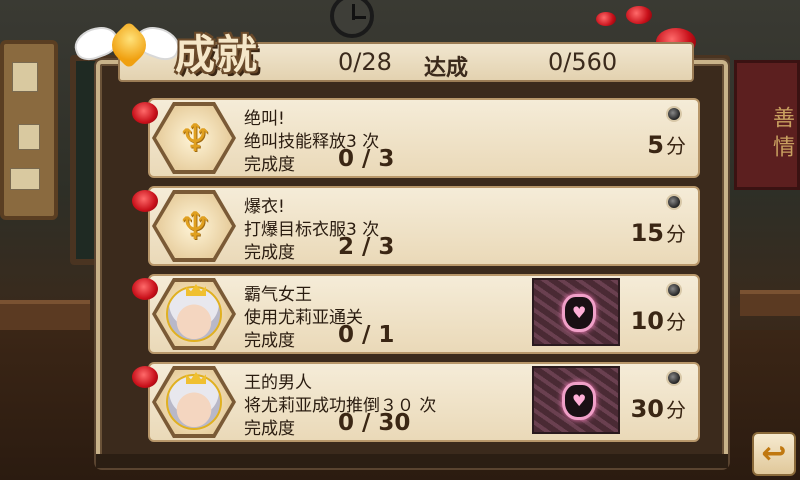  Describe the element at coordinates (412, 461) in the screenshot. I see `list-bottom-edge` at that location.